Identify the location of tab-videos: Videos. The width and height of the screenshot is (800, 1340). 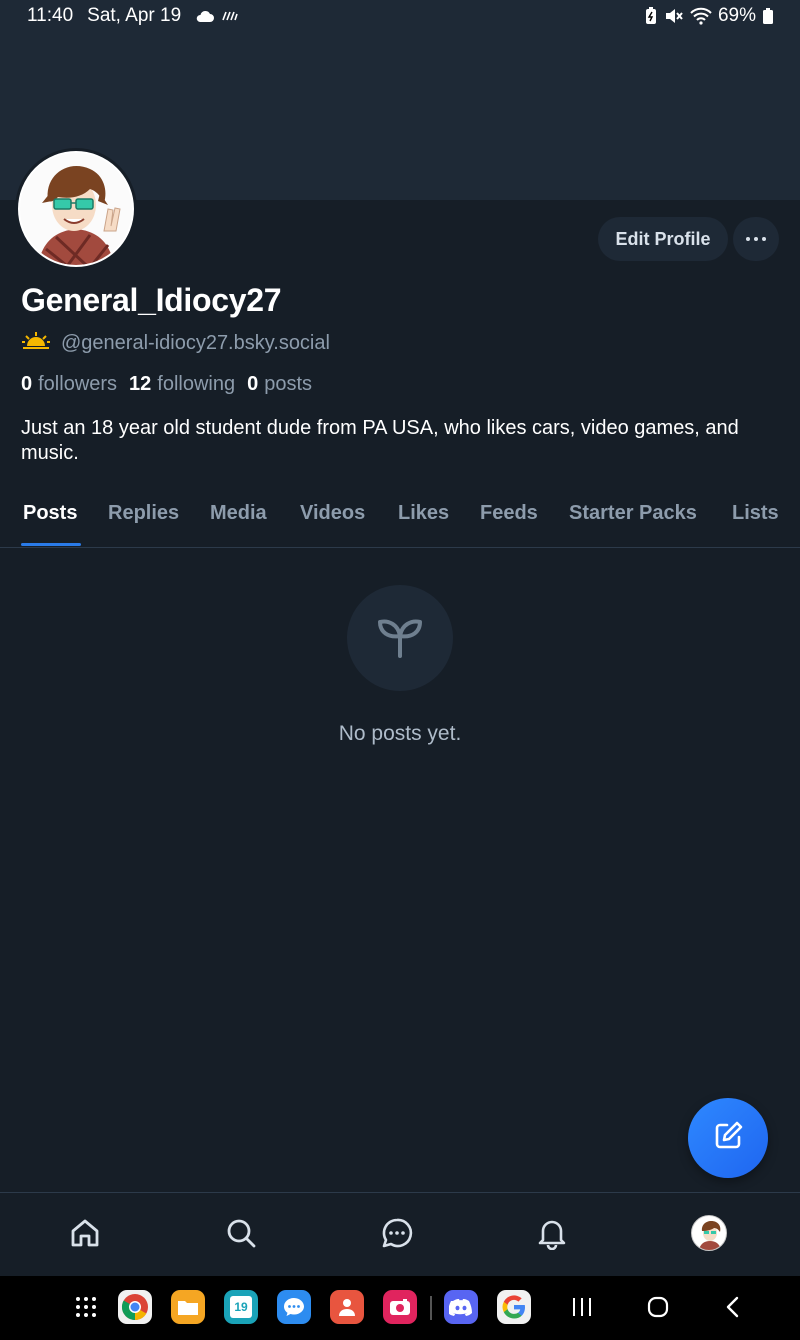
(332, 513).